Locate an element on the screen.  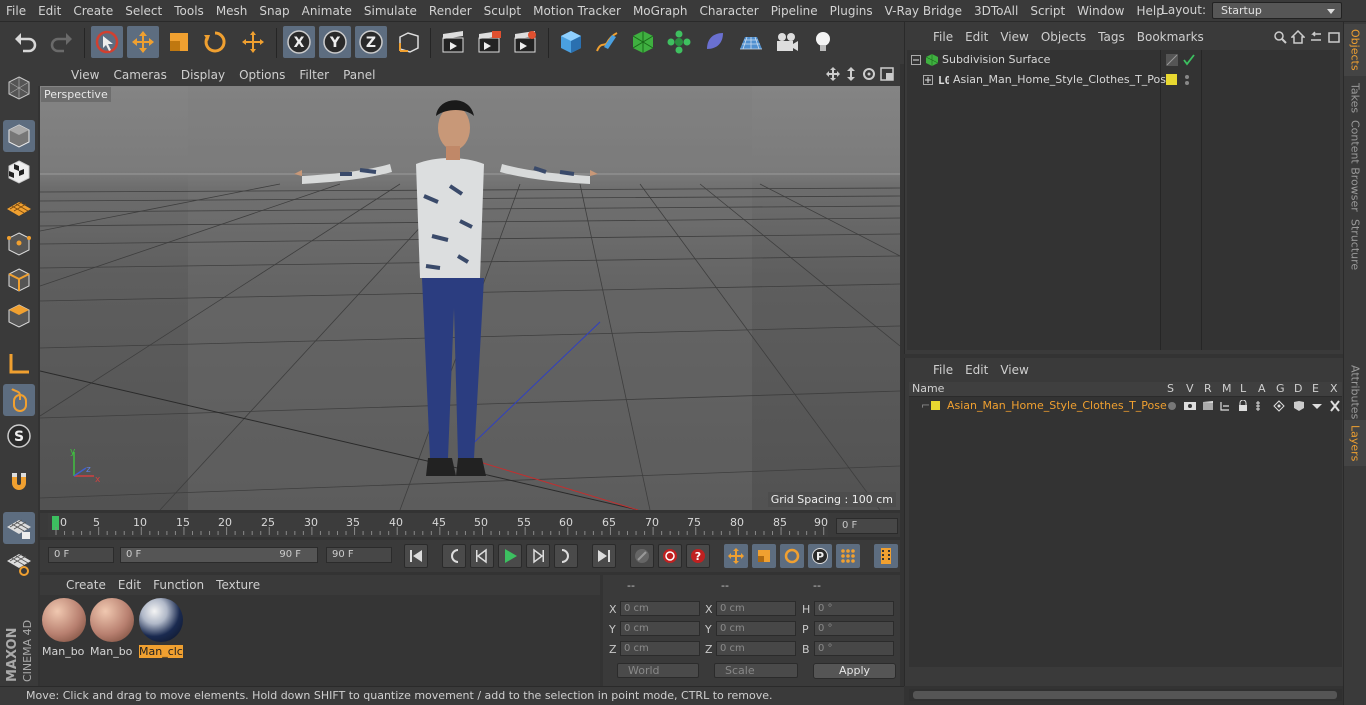
transform-tool-button is located at coordinates (253, 42).